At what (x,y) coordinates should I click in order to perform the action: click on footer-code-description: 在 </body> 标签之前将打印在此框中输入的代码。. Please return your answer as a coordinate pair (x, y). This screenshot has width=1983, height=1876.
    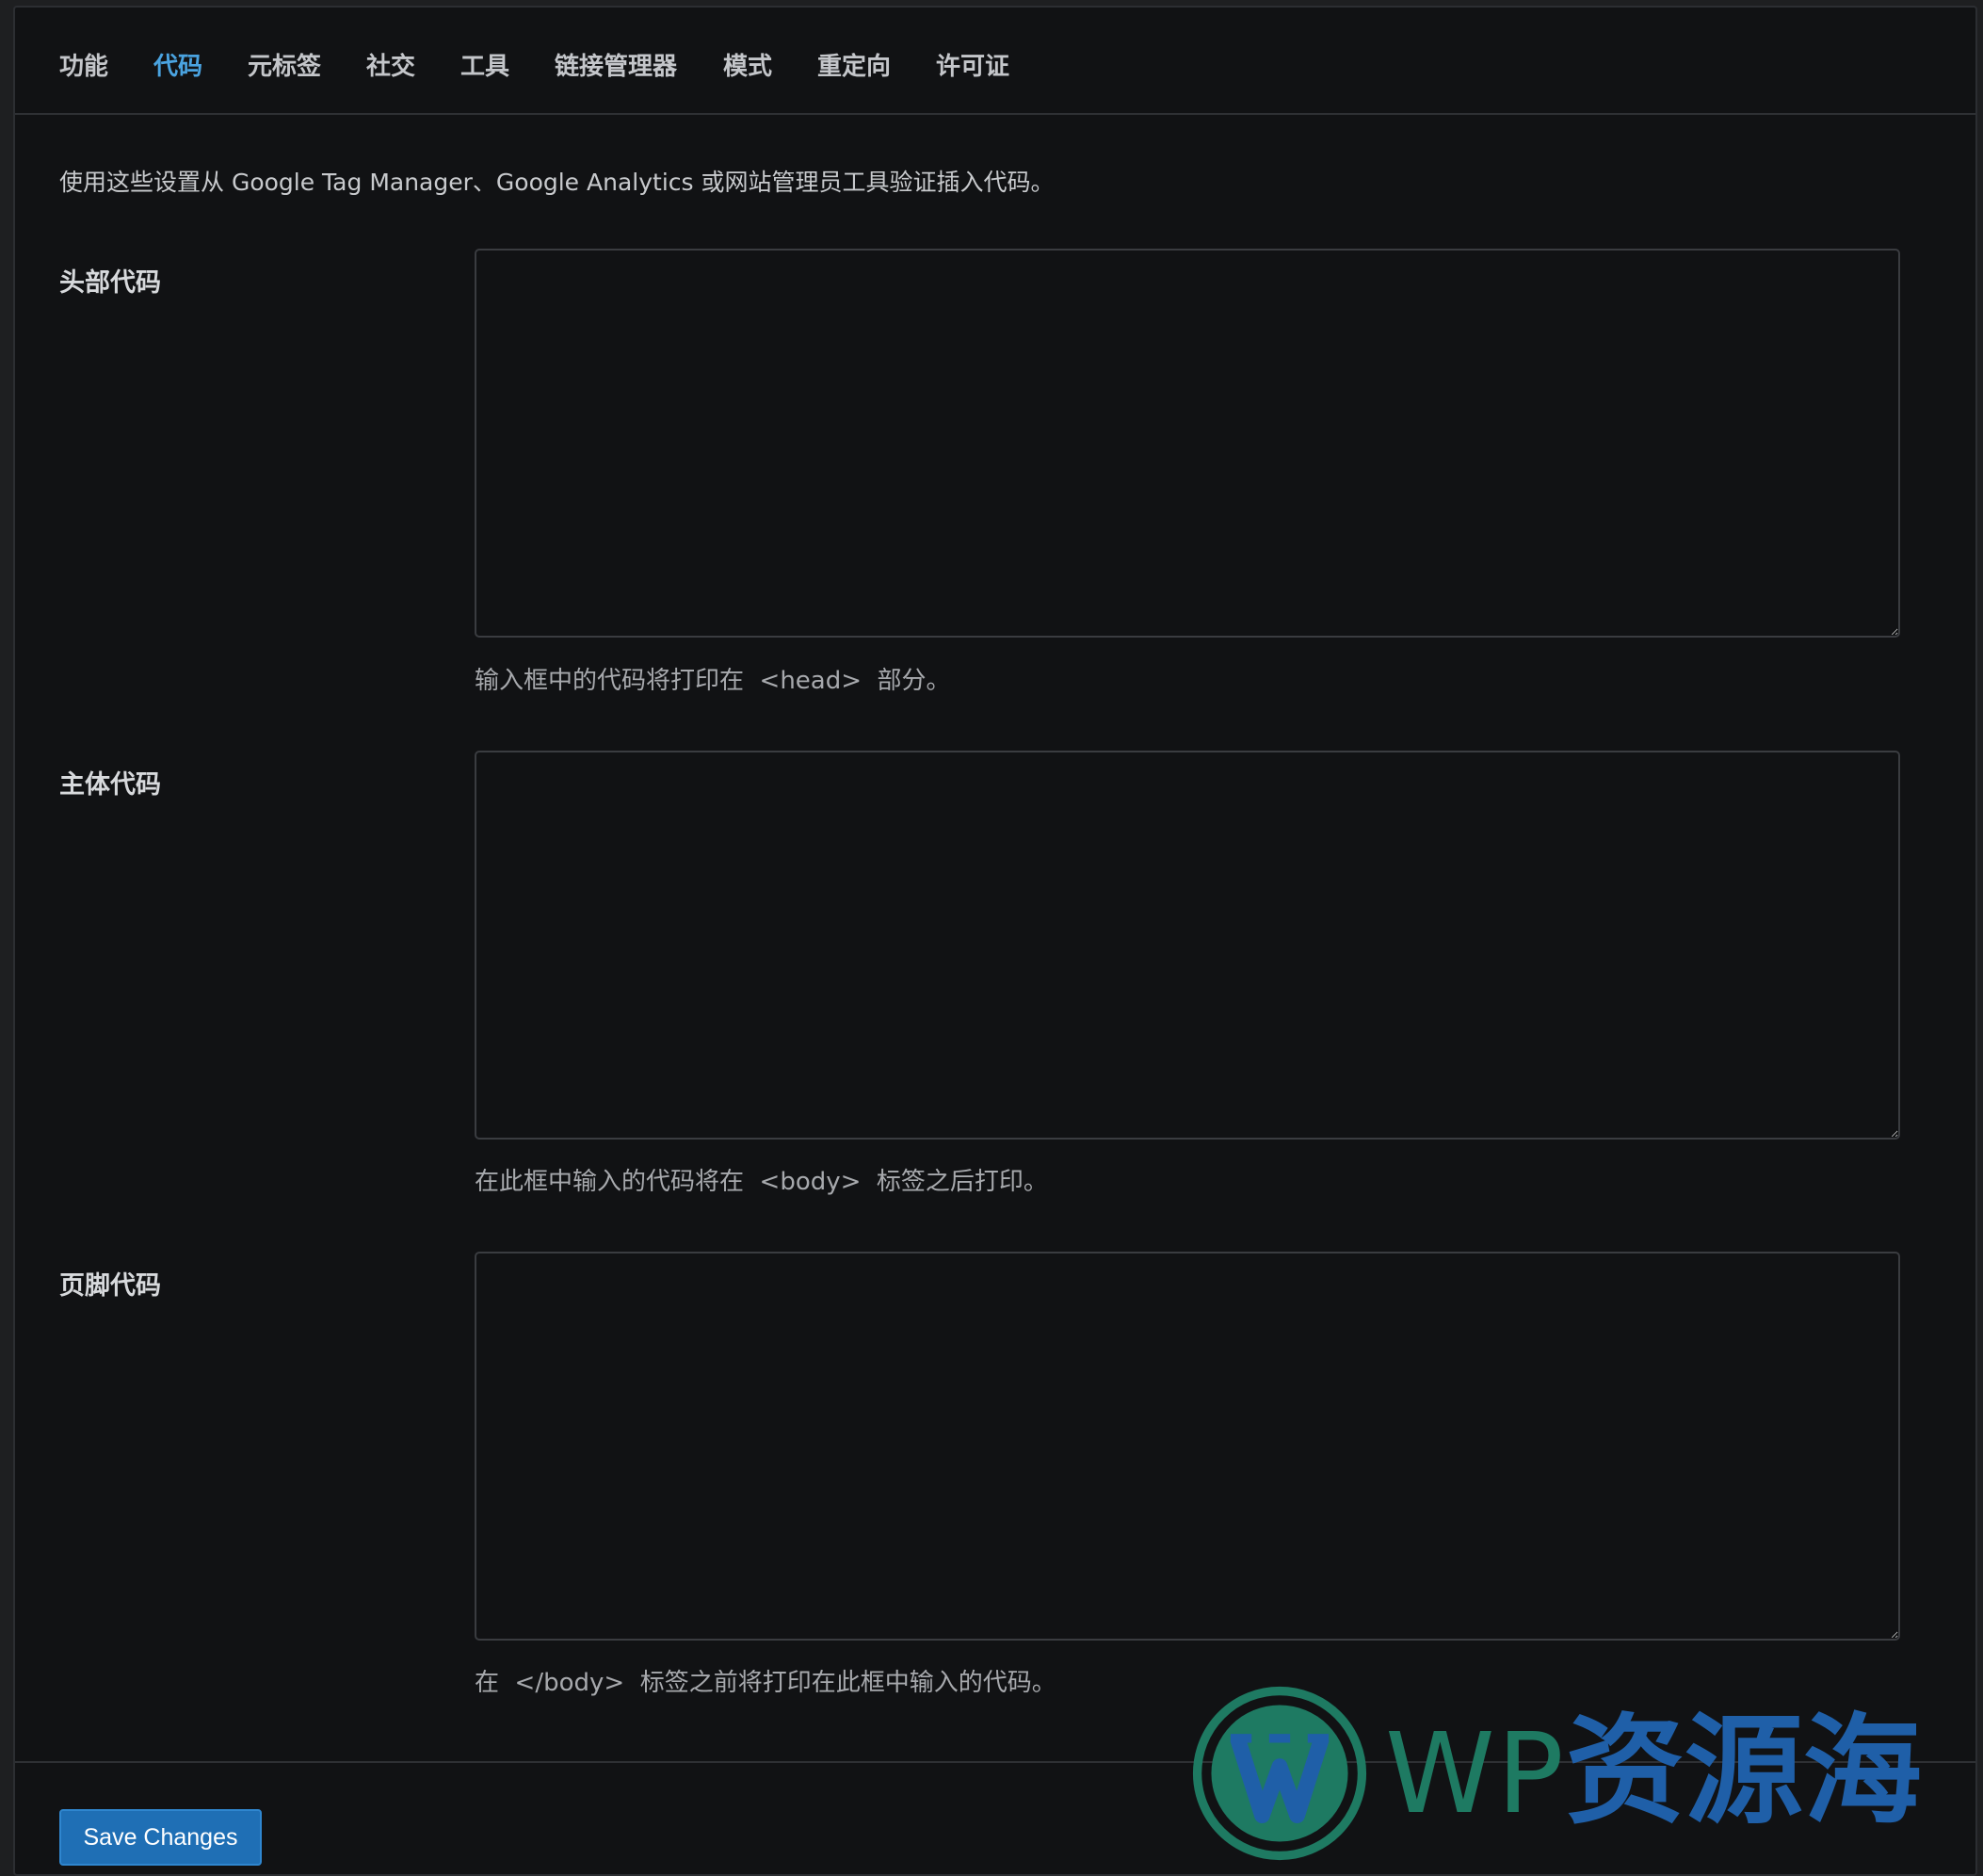
    Looking at the image, I should click on (765, 1683).